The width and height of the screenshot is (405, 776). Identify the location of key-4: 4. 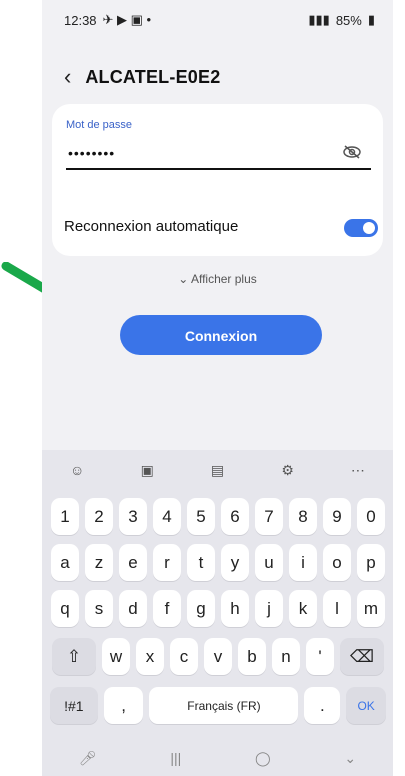
(167, 516).